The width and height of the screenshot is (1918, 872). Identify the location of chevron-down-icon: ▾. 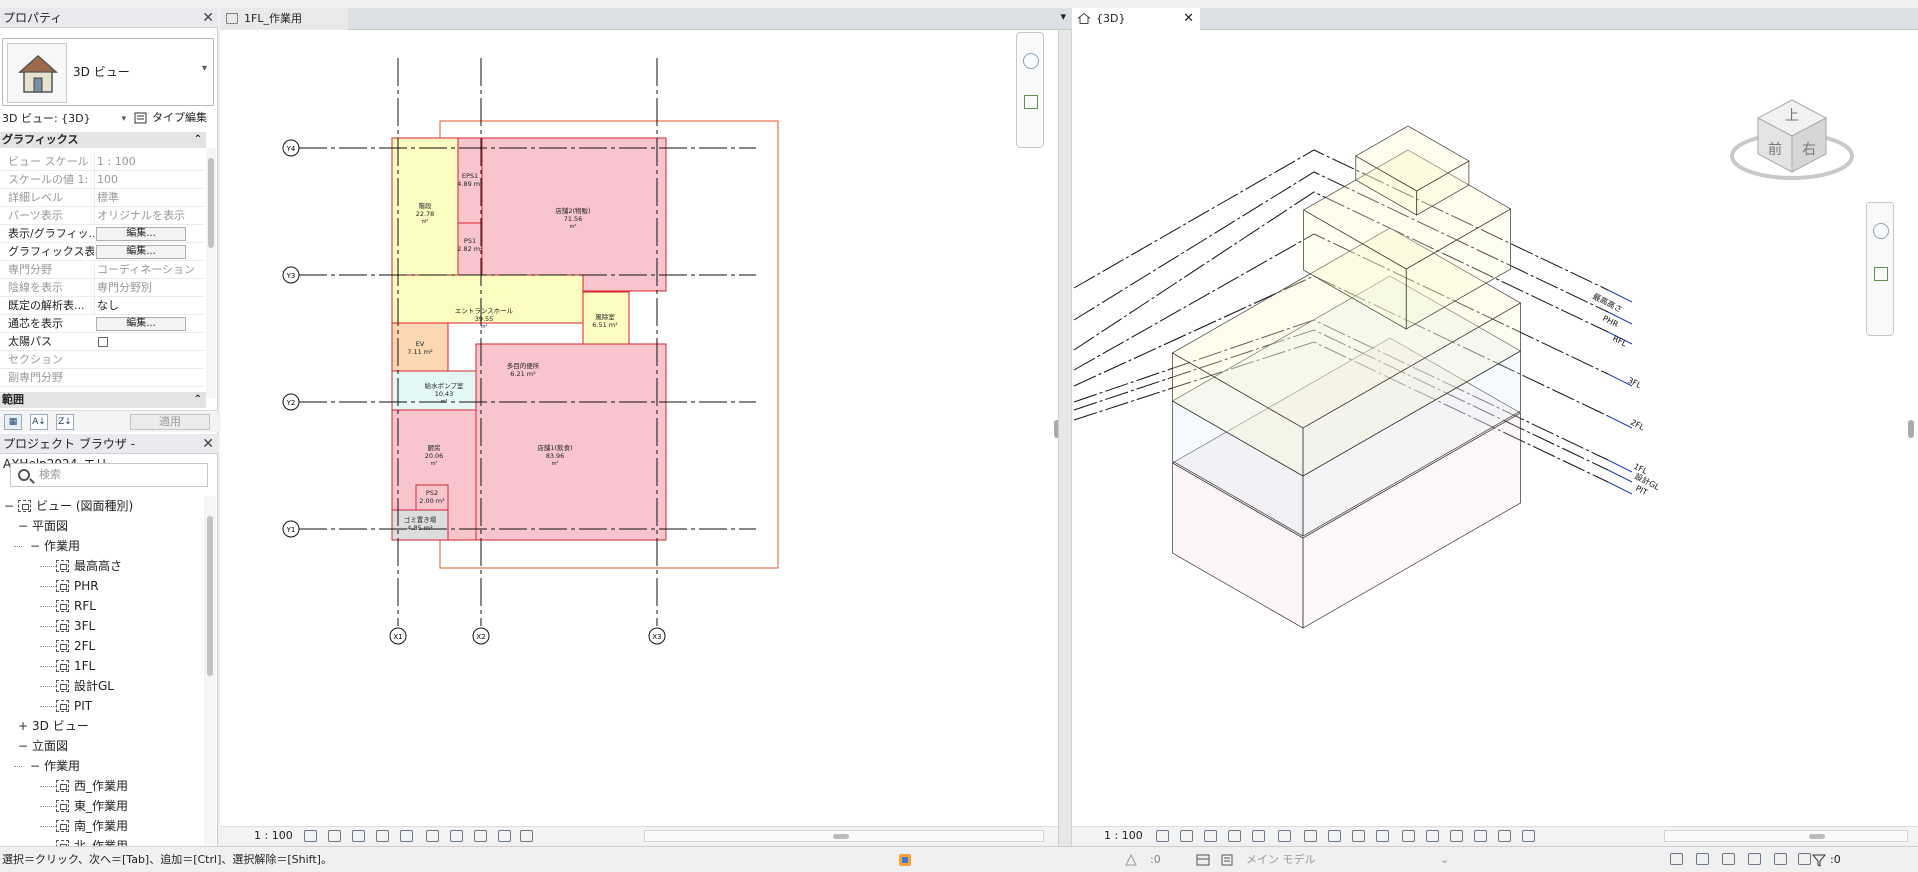
(204, 68).